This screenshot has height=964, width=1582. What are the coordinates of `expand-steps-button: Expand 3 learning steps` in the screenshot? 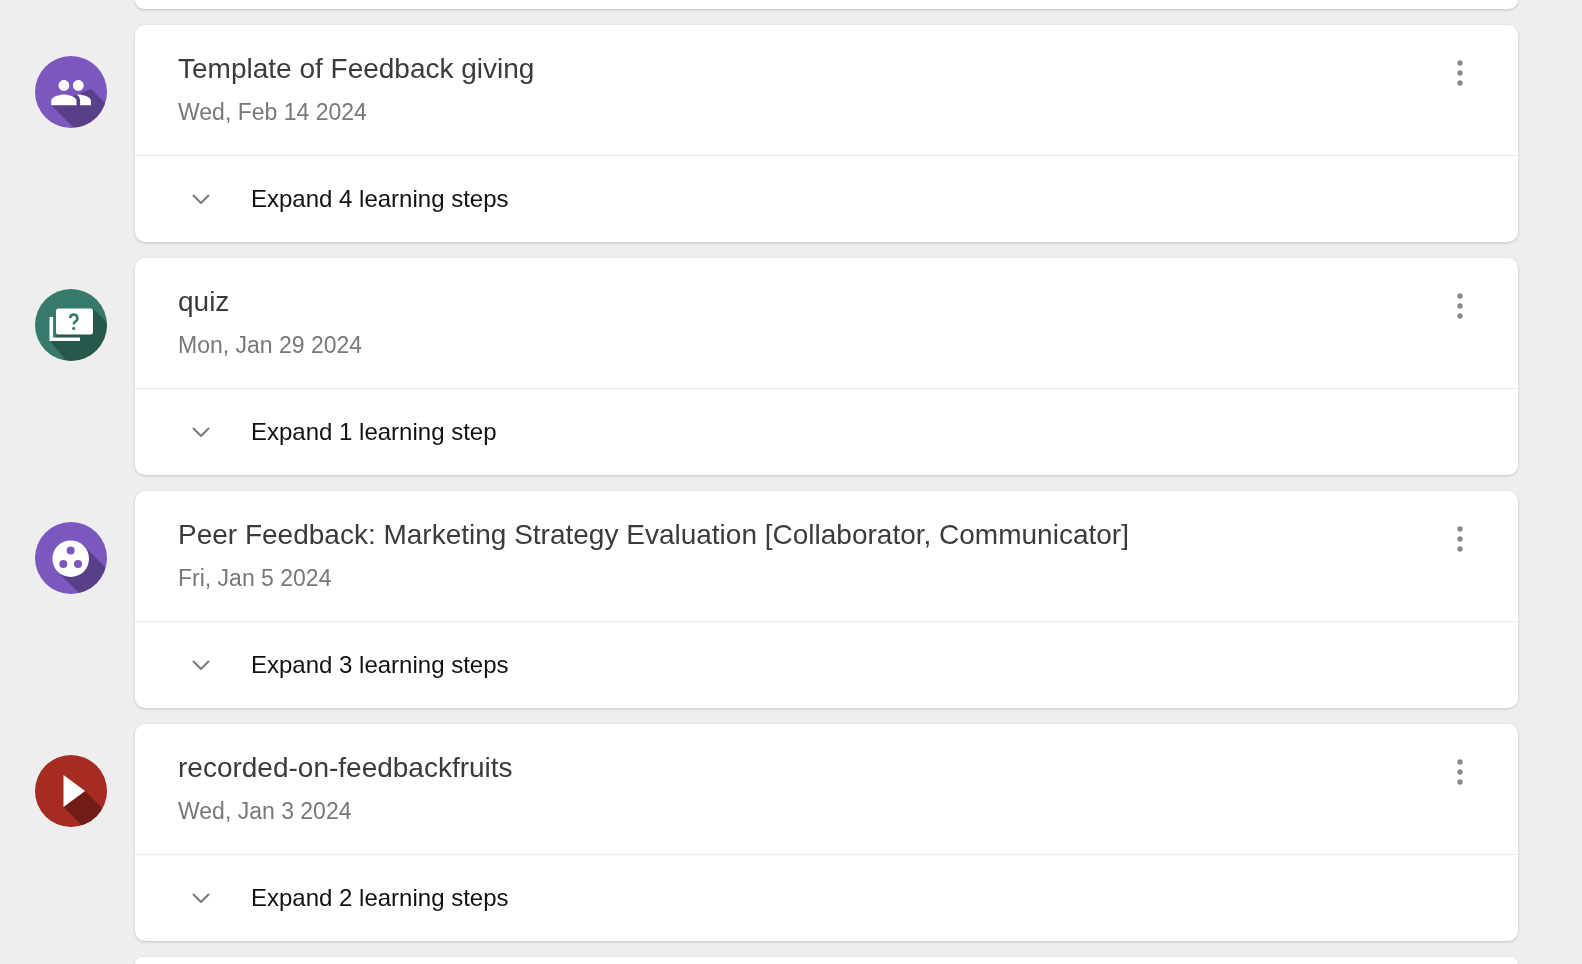 It's located at (826, 664).